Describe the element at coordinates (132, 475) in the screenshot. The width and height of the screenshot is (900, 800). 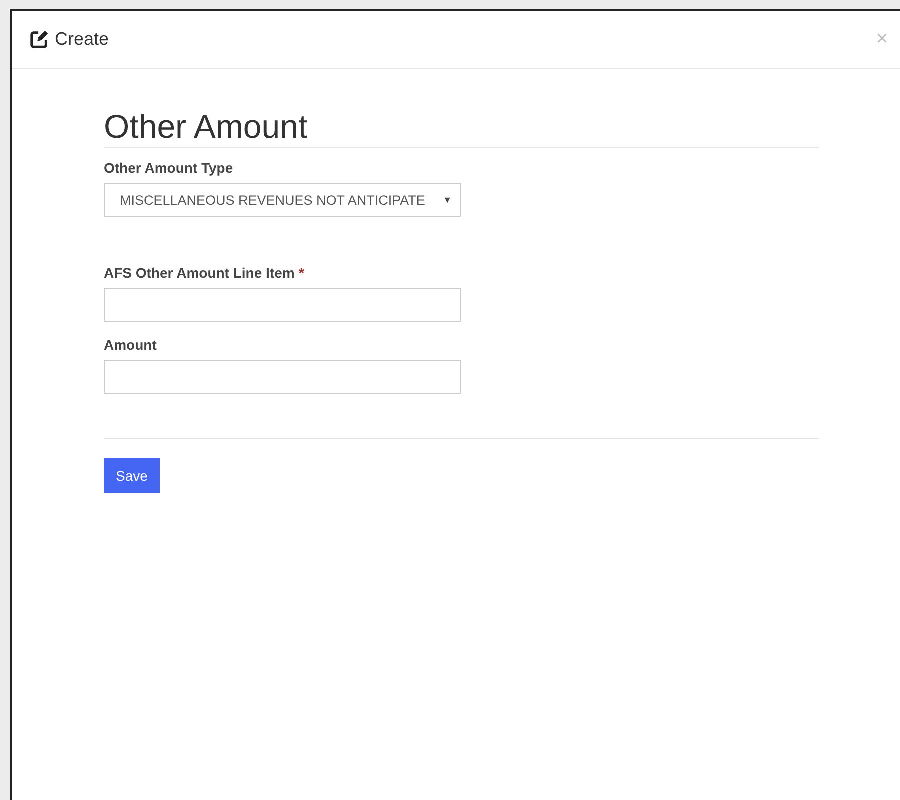
I see `save-button: Save` at that location.